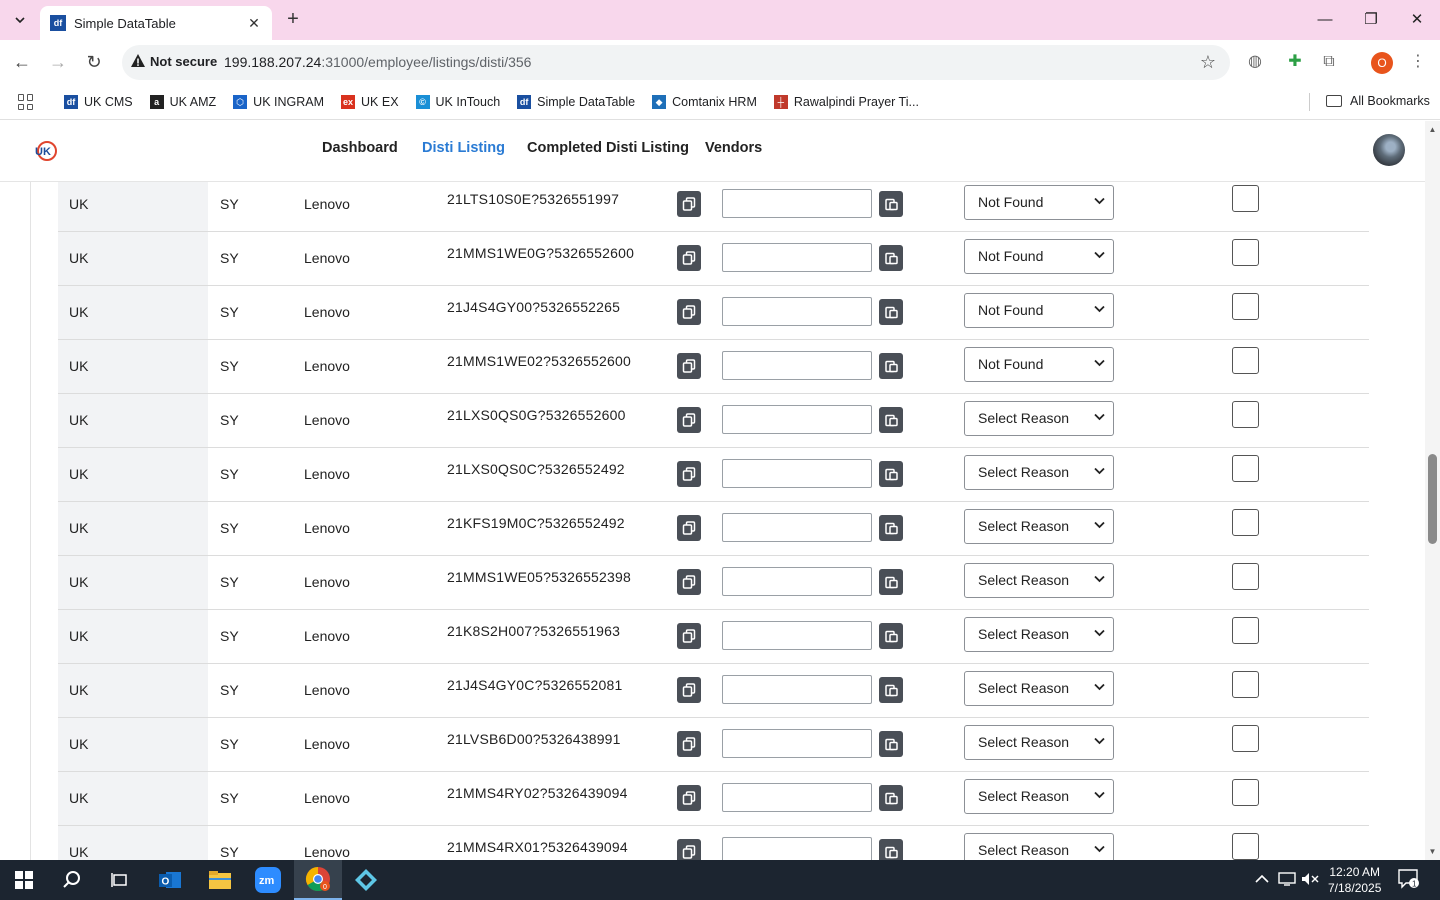  What do you see at coordinates (1378, 101) in the screenshot?
I see `all-bookmarks-button: All Bookmarks` at bounding box center [1378, 101].